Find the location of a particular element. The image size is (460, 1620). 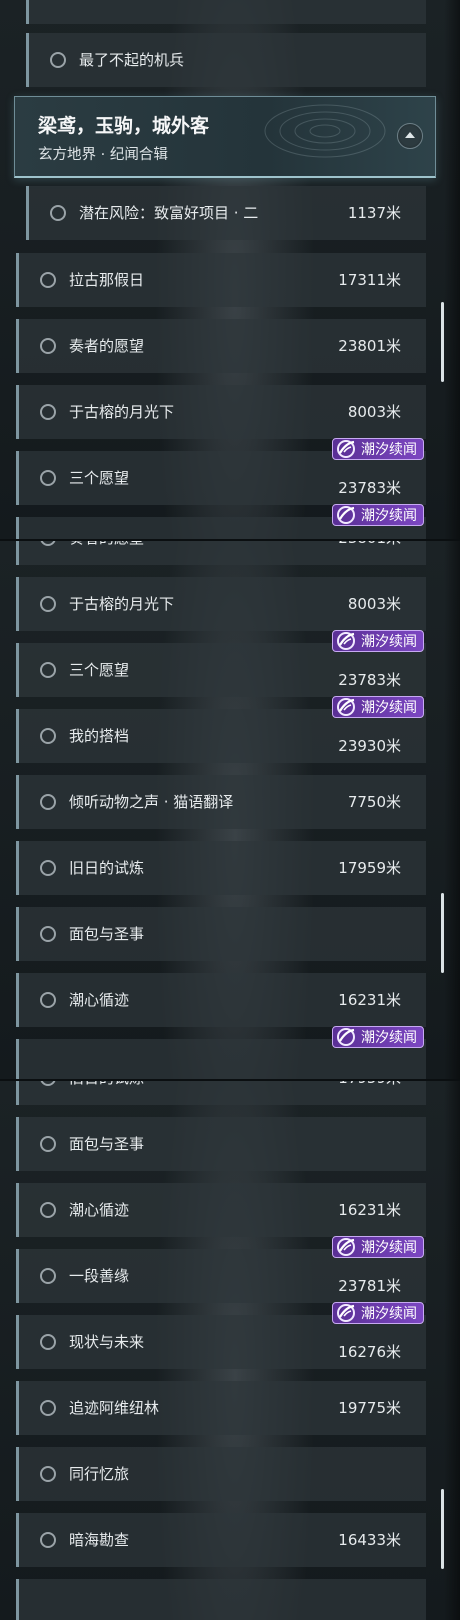

quest-distance: 19775米 is located at coordinates (369, 1408).